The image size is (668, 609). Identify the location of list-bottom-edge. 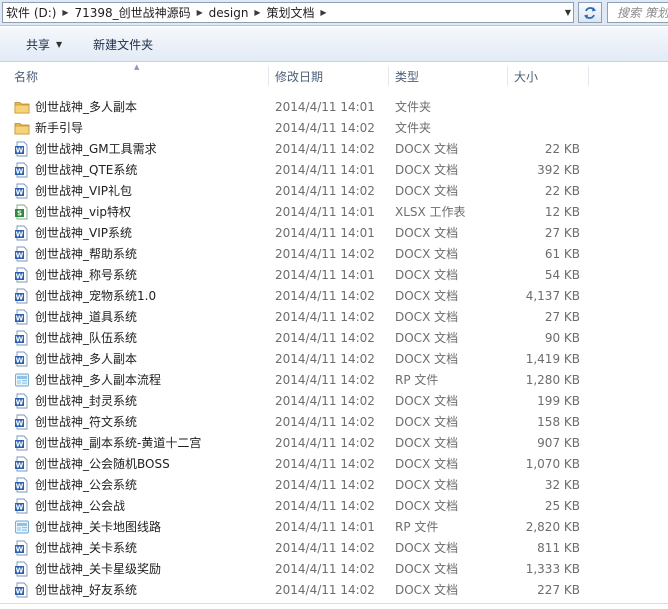
(334, 606).